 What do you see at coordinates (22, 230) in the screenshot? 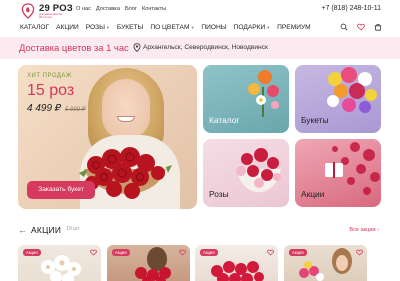
I see `arrow-left-icon: ←` at bounding box center [22, 230].